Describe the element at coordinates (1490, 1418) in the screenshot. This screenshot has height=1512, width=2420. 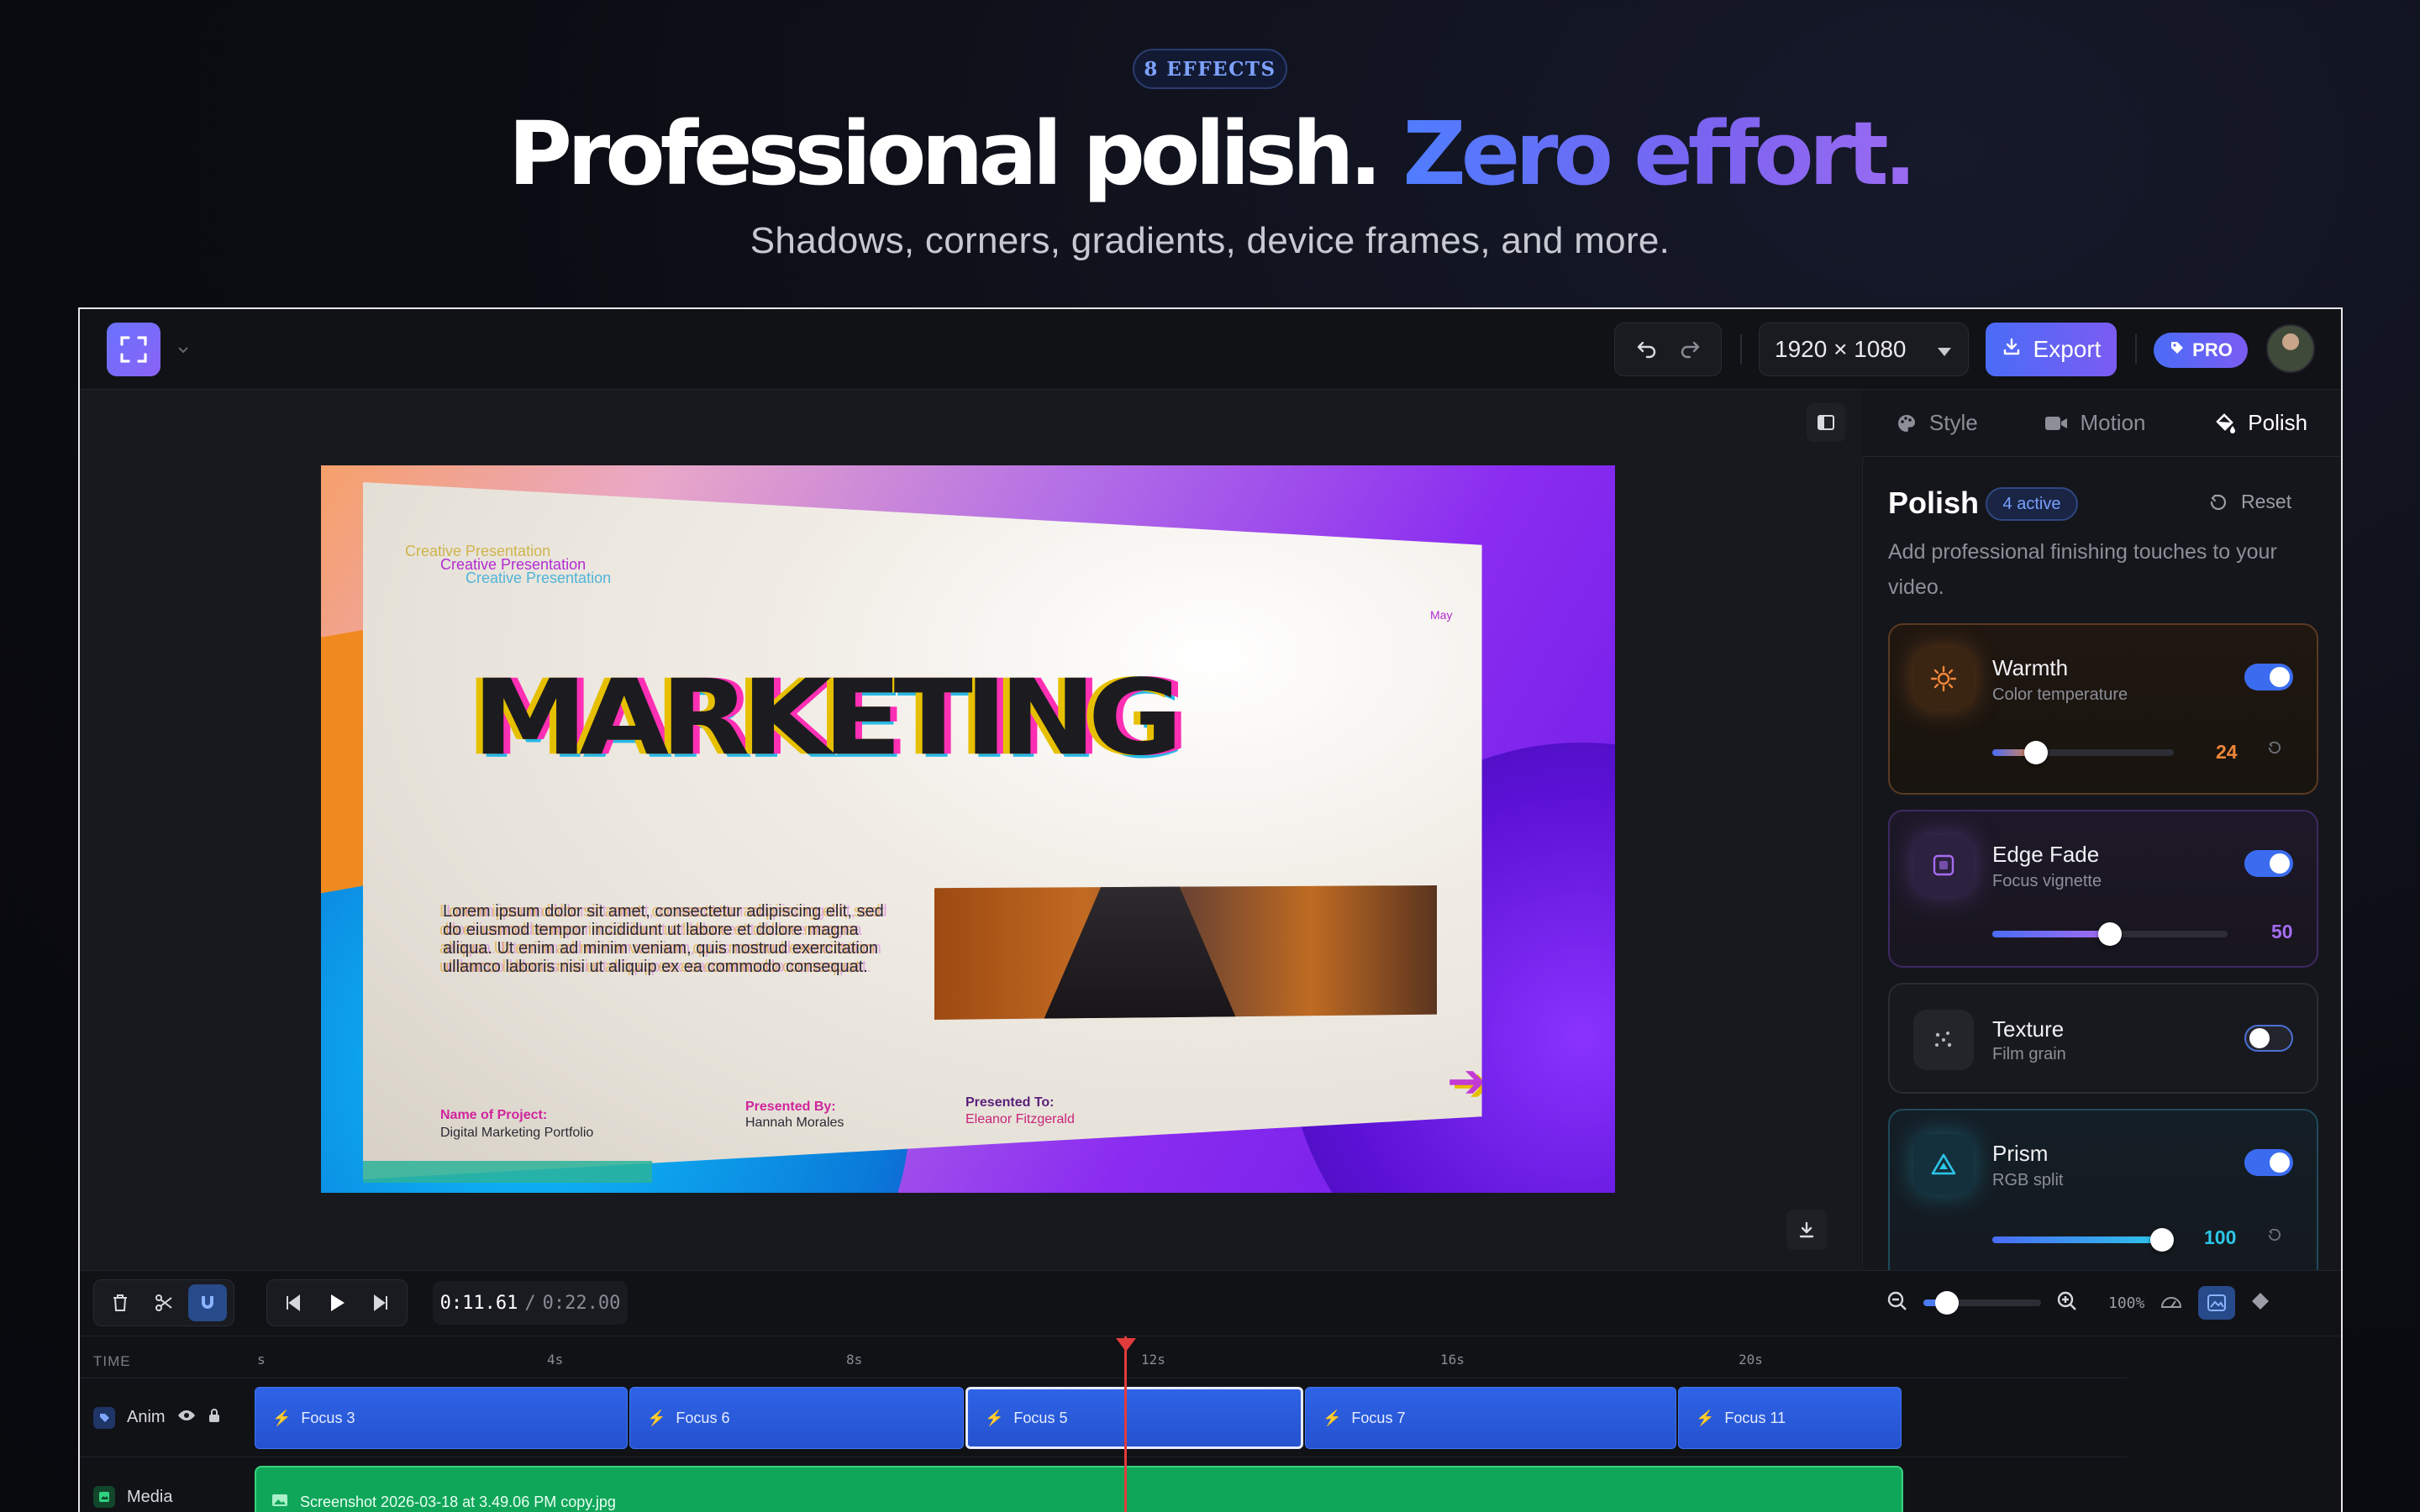
I see `anim-clip: ⚡ Focus 7` at that location.